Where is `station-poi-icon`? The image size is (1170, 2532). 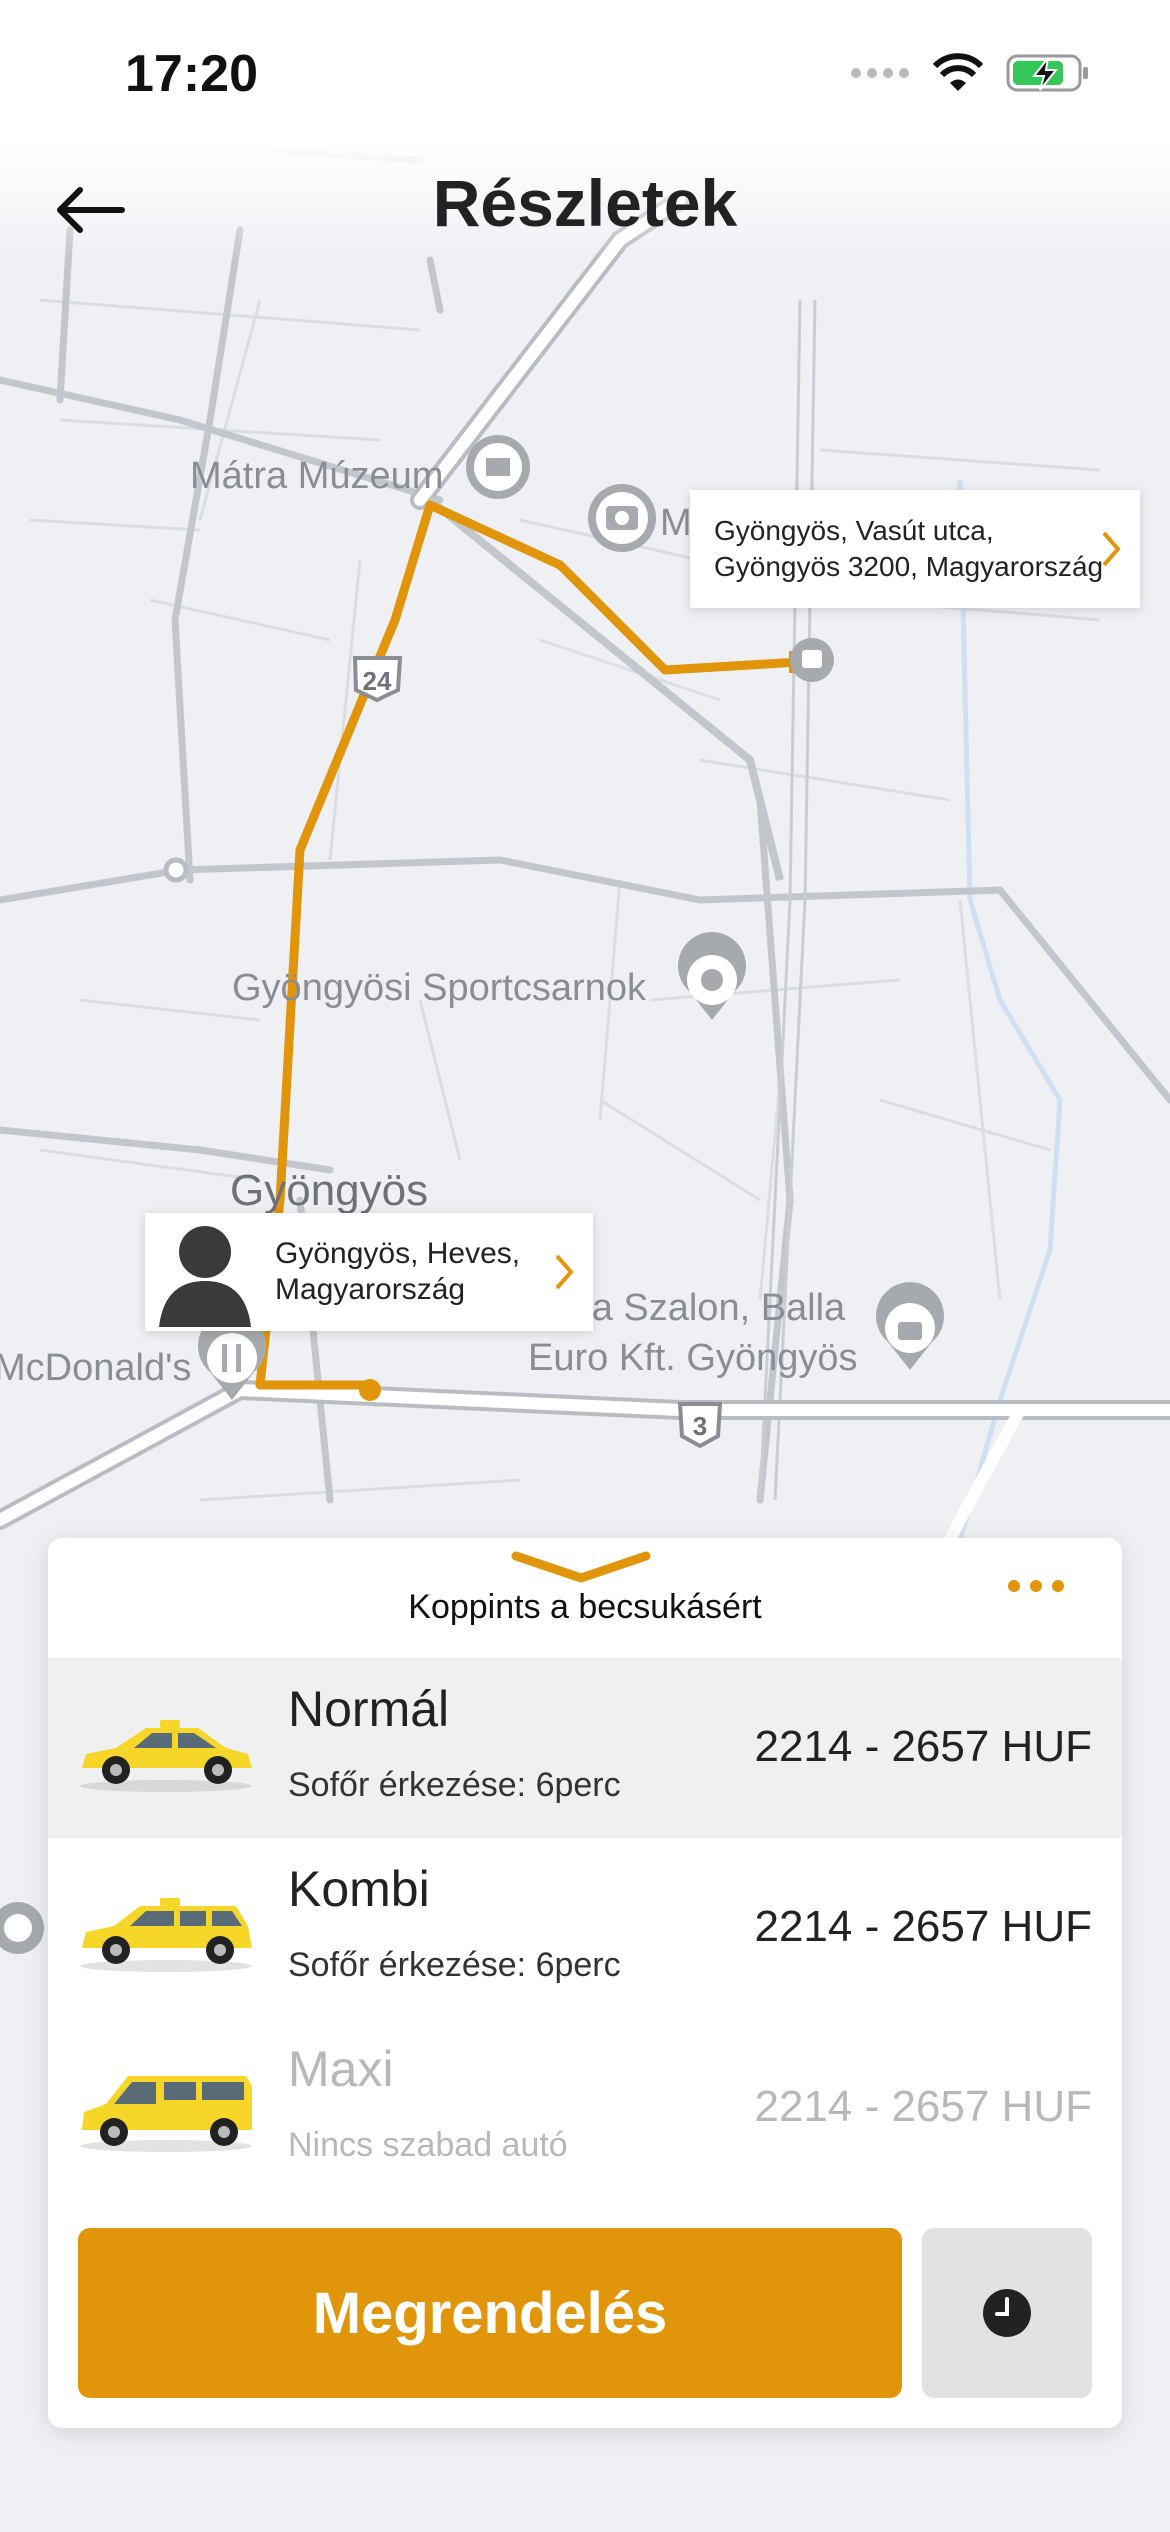
station-poi-icon is located at coordinates (812, 660).